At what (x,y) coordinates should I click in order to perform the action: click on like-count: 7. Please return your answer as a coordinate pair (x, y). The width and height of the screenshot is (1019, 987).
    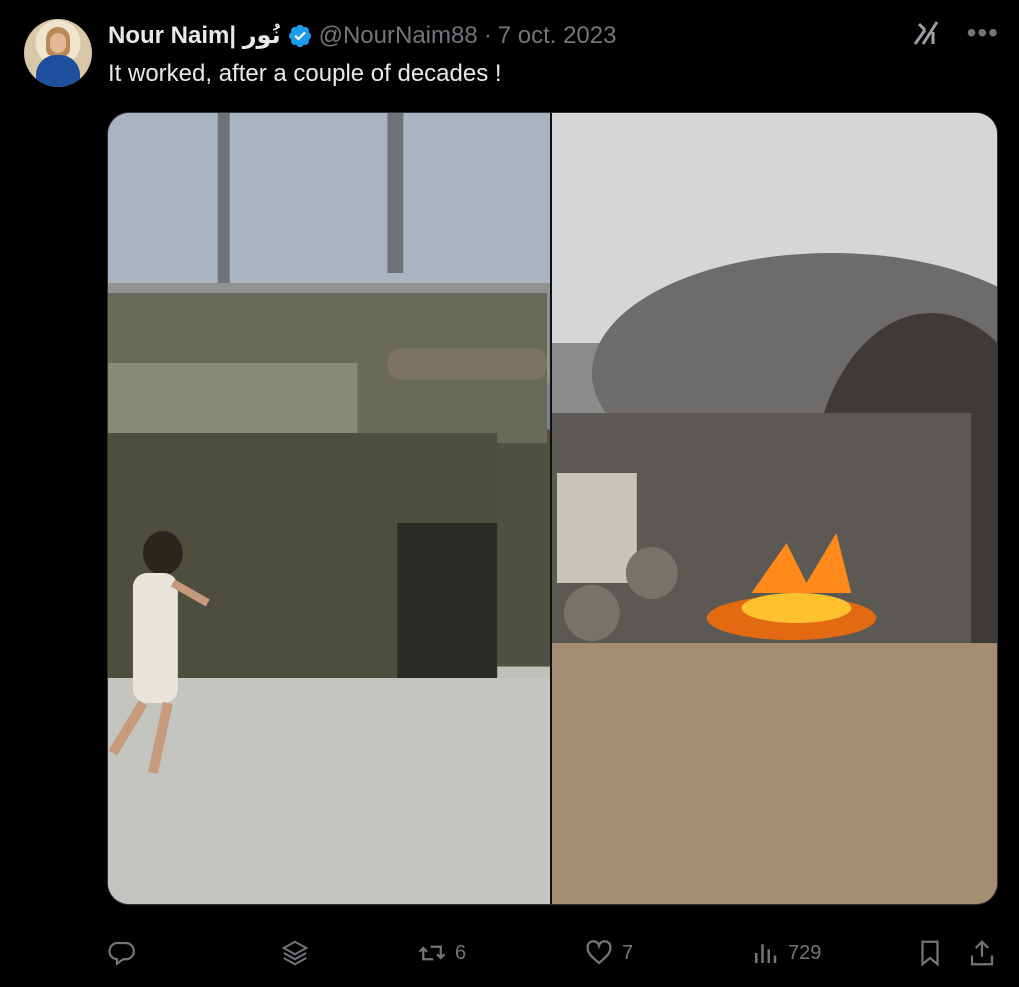
    Looking at the image, I should click on (628, 952).